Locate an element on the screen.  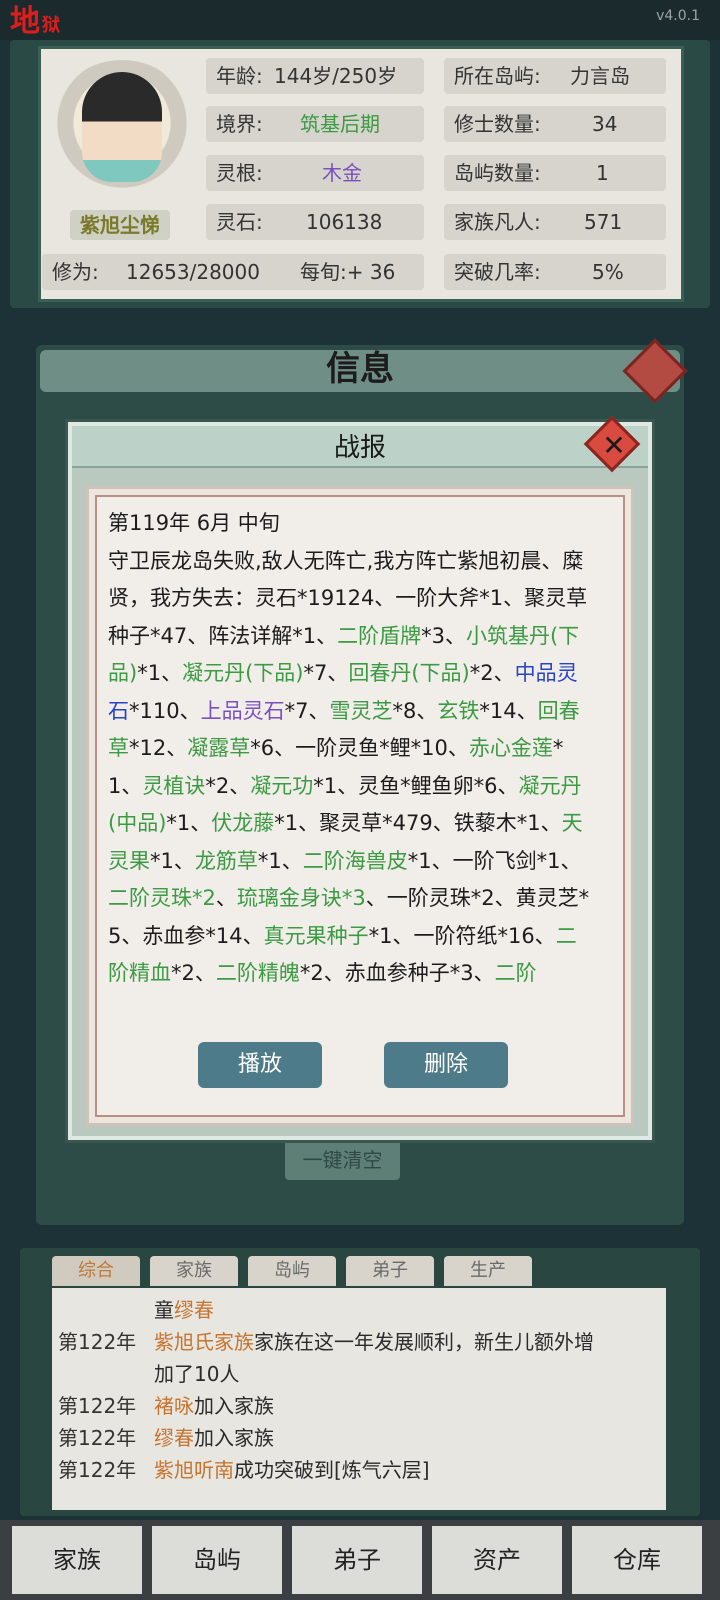
log-text: 成功突破到[炼气六层] is located at coordinates (332, 1470).